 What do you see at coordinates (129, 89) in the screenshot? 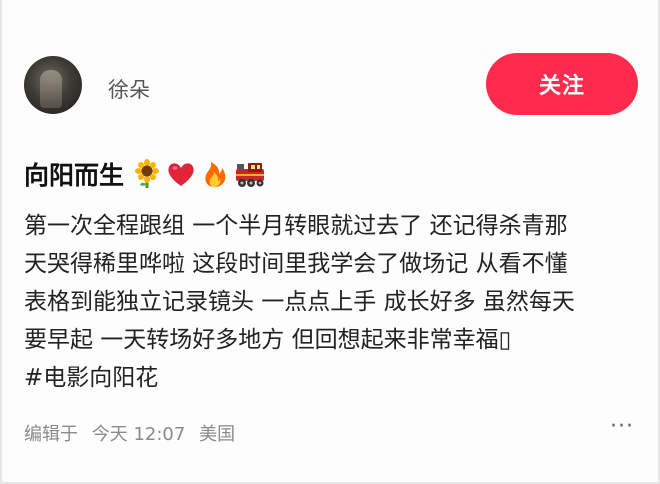
I see `username: 徐朵` at bounding box center [129, 89].